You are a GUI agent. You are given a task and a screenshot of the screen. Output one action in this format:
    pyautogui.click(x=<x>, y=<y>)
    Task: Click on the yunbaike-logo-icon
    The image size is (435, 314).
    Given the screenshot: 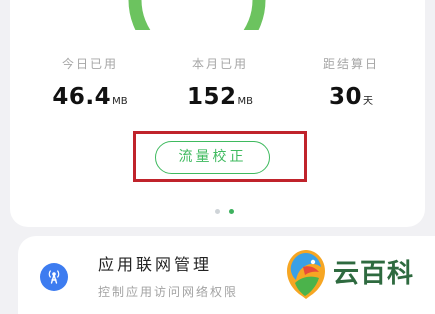 What is the action you would take?
    pyautogui.click(x=306, y=274)
    